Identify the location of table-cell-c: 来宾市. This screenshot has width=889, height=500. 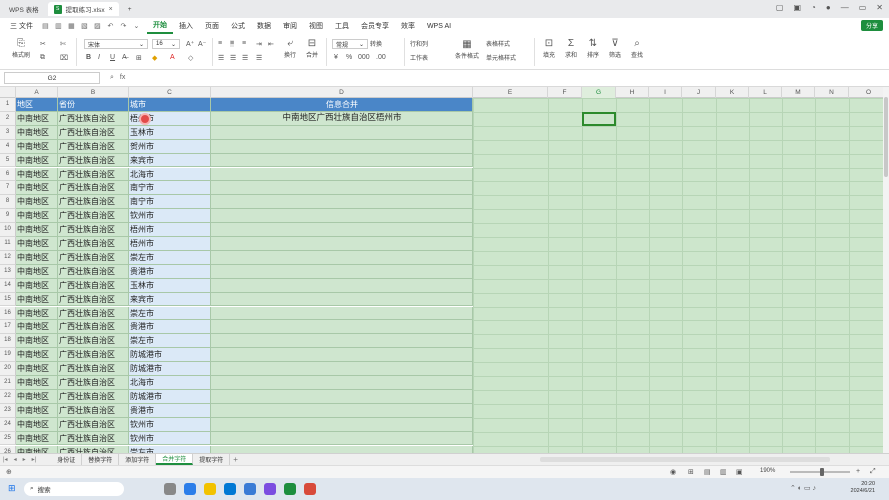
(170, 160).